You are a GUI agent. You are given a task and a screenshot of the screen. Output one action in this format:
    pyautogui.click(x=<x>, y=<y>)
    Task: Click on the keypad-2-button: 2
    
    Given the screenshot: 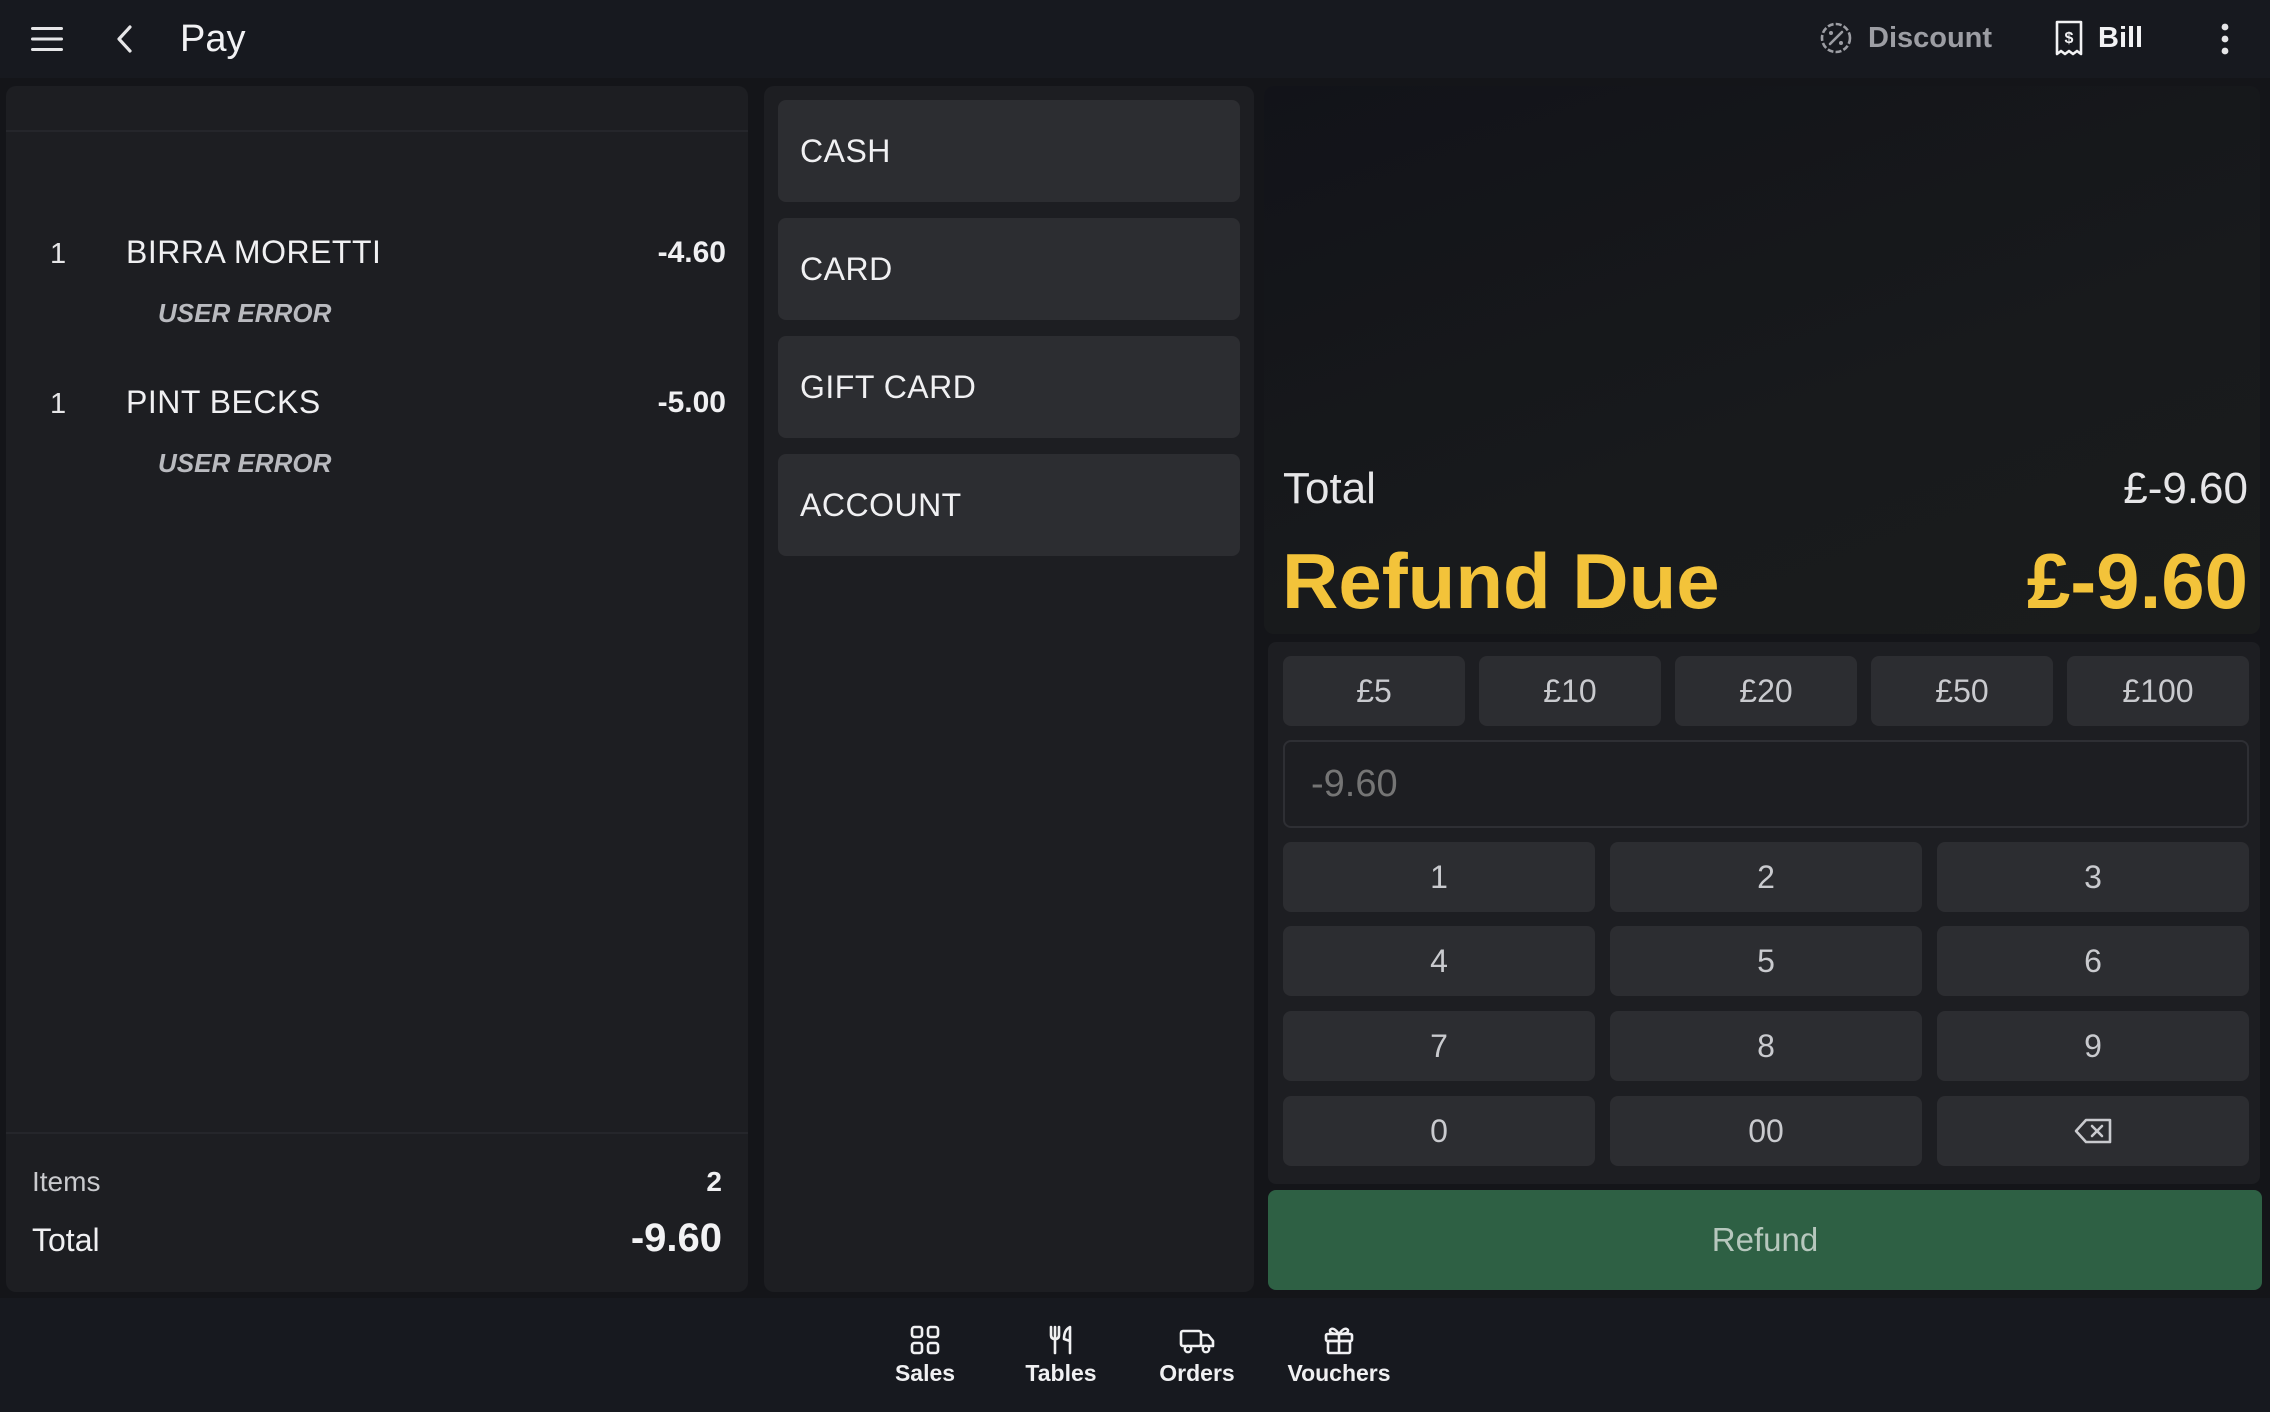 What is the action you would take?
    pyautogui.click(x=1766, y=877)
    